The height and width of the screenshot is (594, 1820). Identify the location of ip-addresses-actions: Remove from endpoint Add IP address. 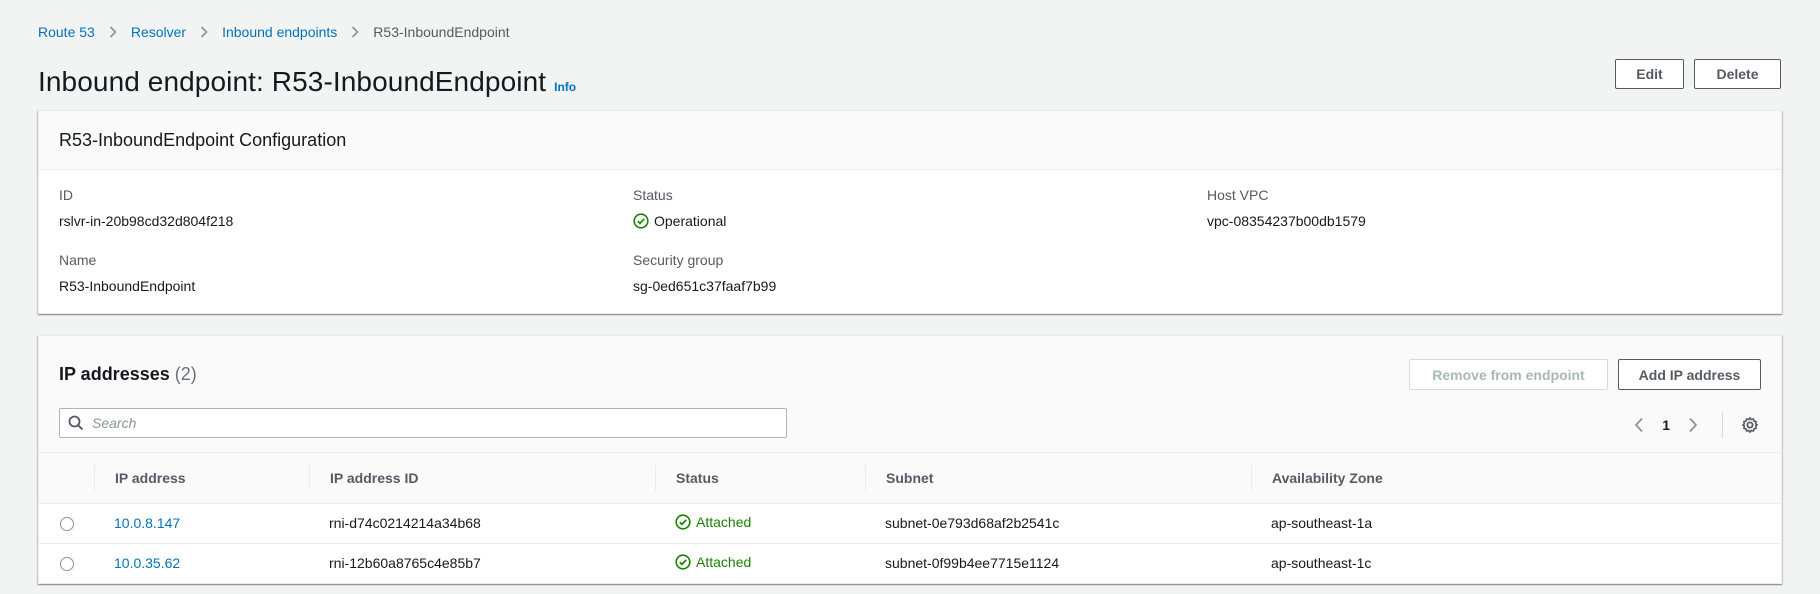
(1585, 374).